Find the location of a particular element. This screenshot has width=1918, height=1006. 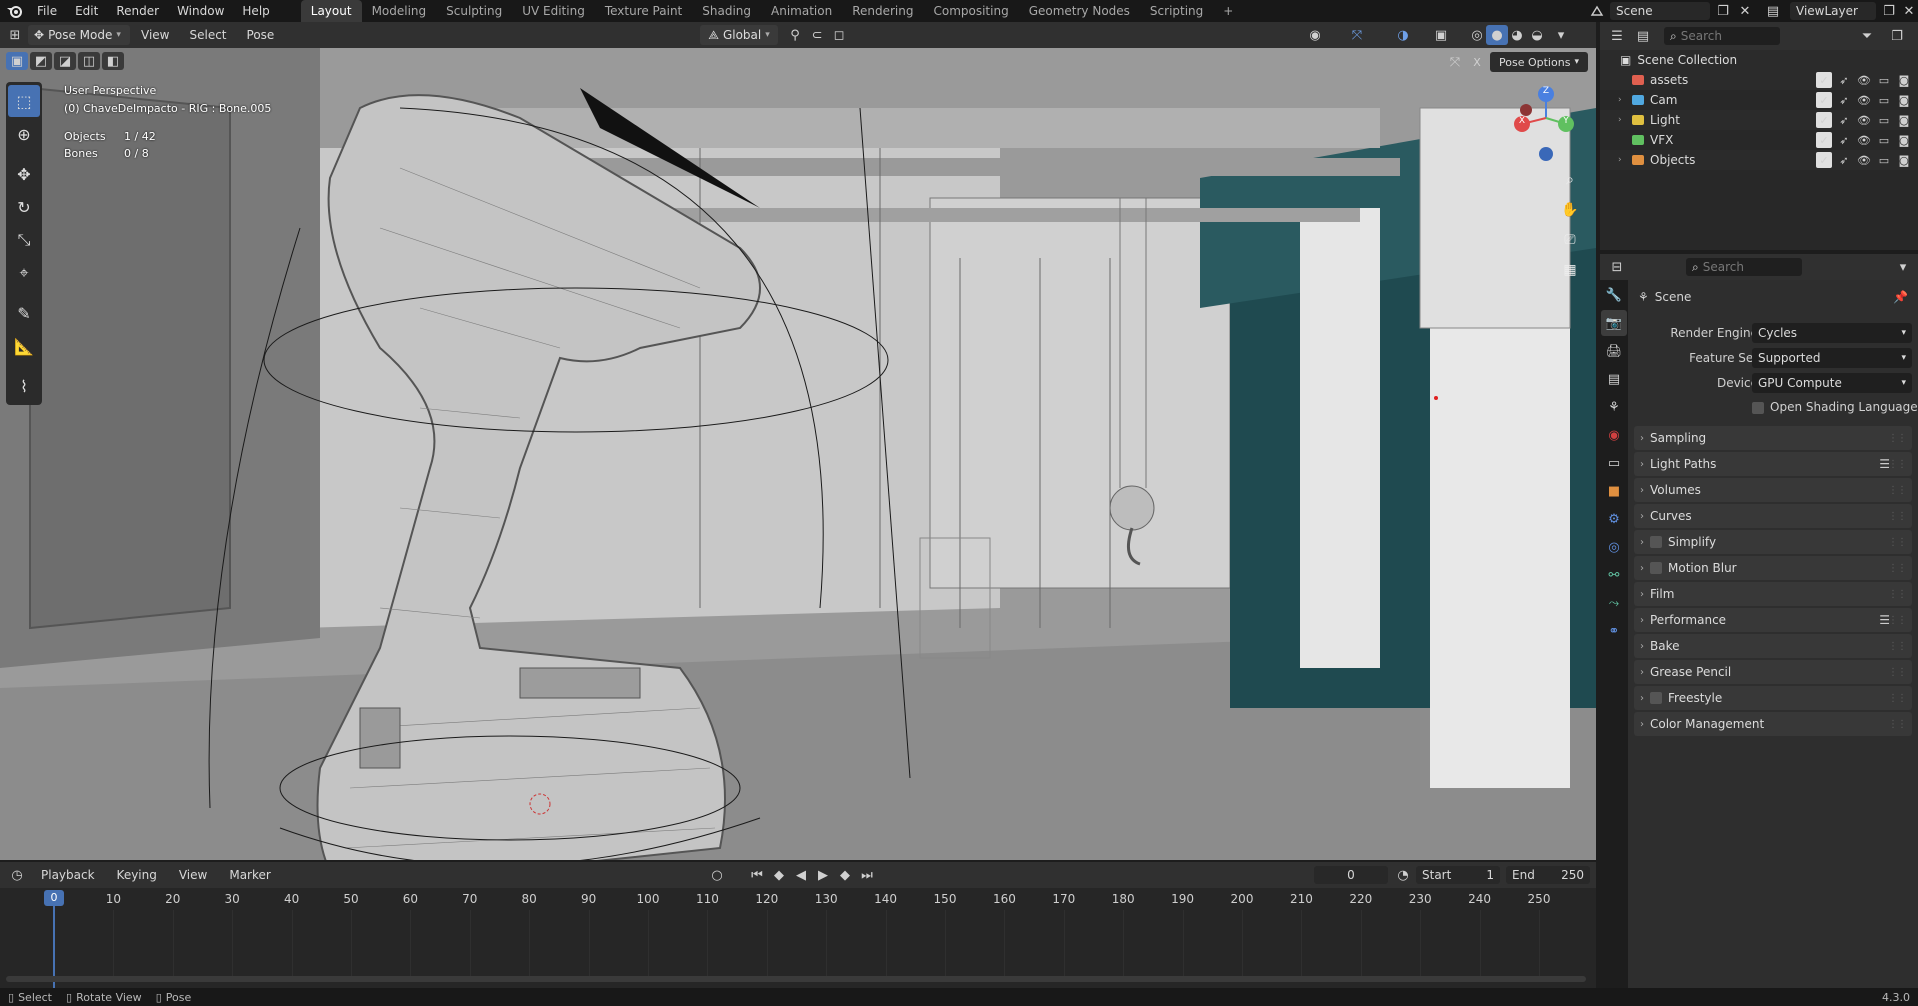

panel-curves: › Curves ⋮⋮ is located at coordinates (1773, 516).